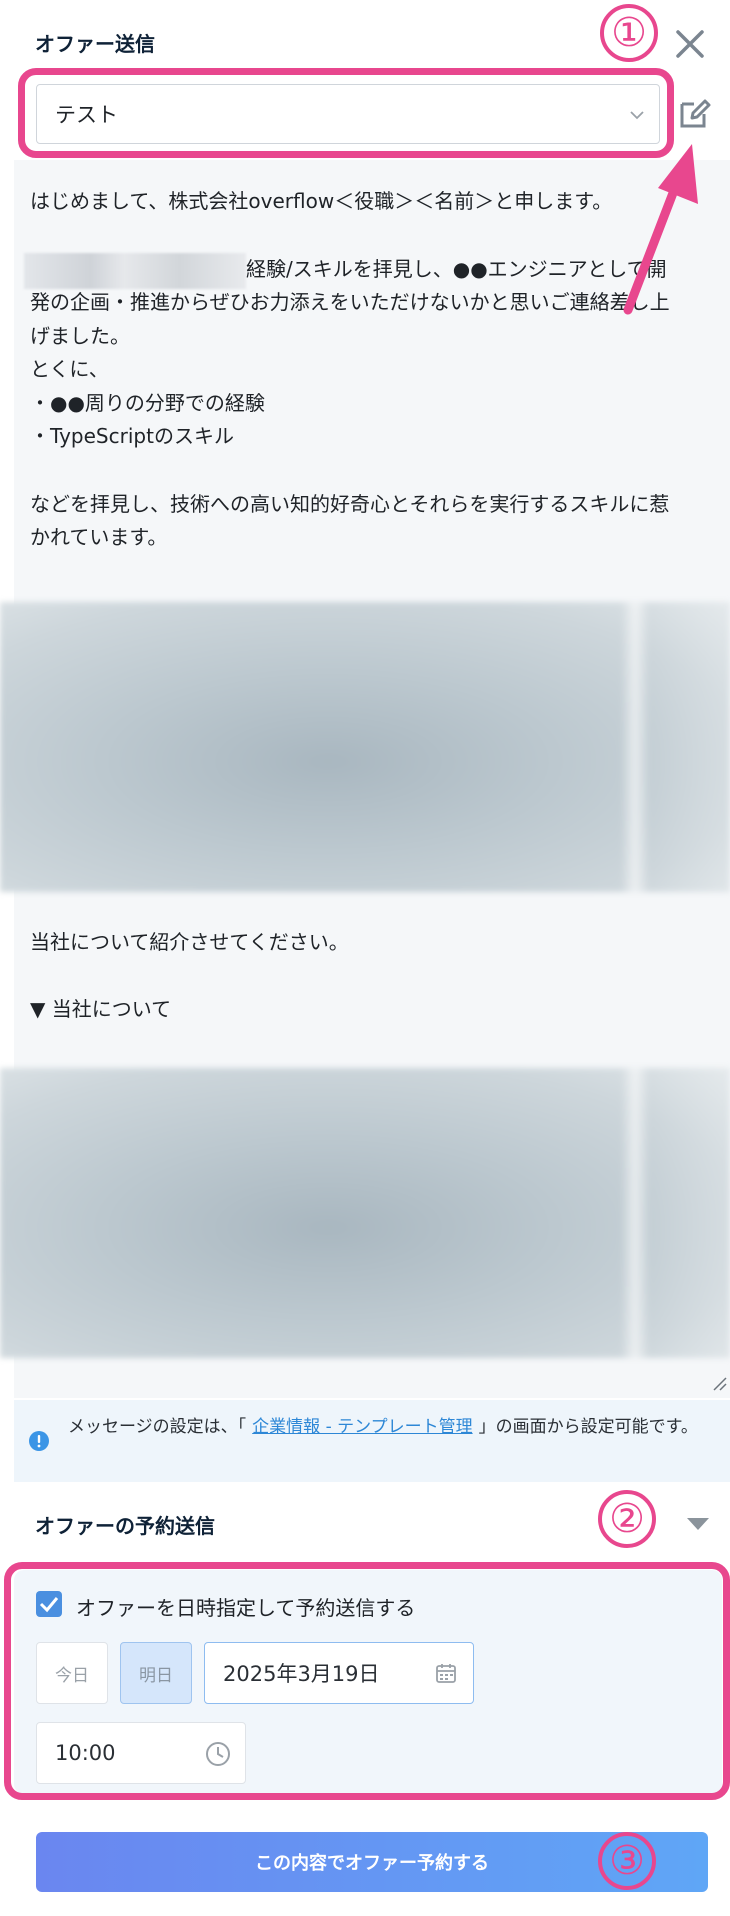  I want to click on notice-suffix: 」の画面から設定可能です。, so click(588, 1427).